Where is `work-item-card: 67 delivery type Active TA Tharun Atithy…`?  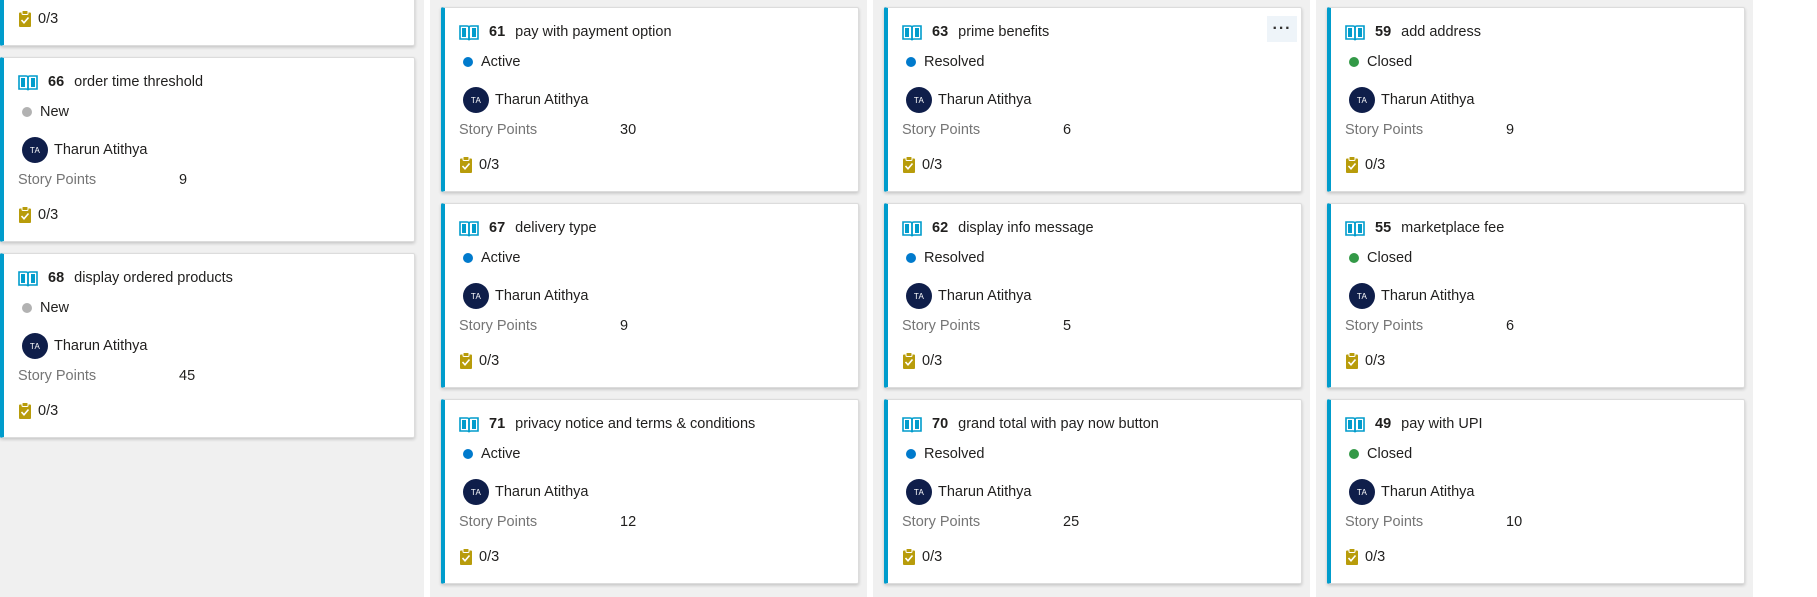
work-item-card: 67 delivery type Active TA Tharun Atithy… is located at coordinates (650, 295).